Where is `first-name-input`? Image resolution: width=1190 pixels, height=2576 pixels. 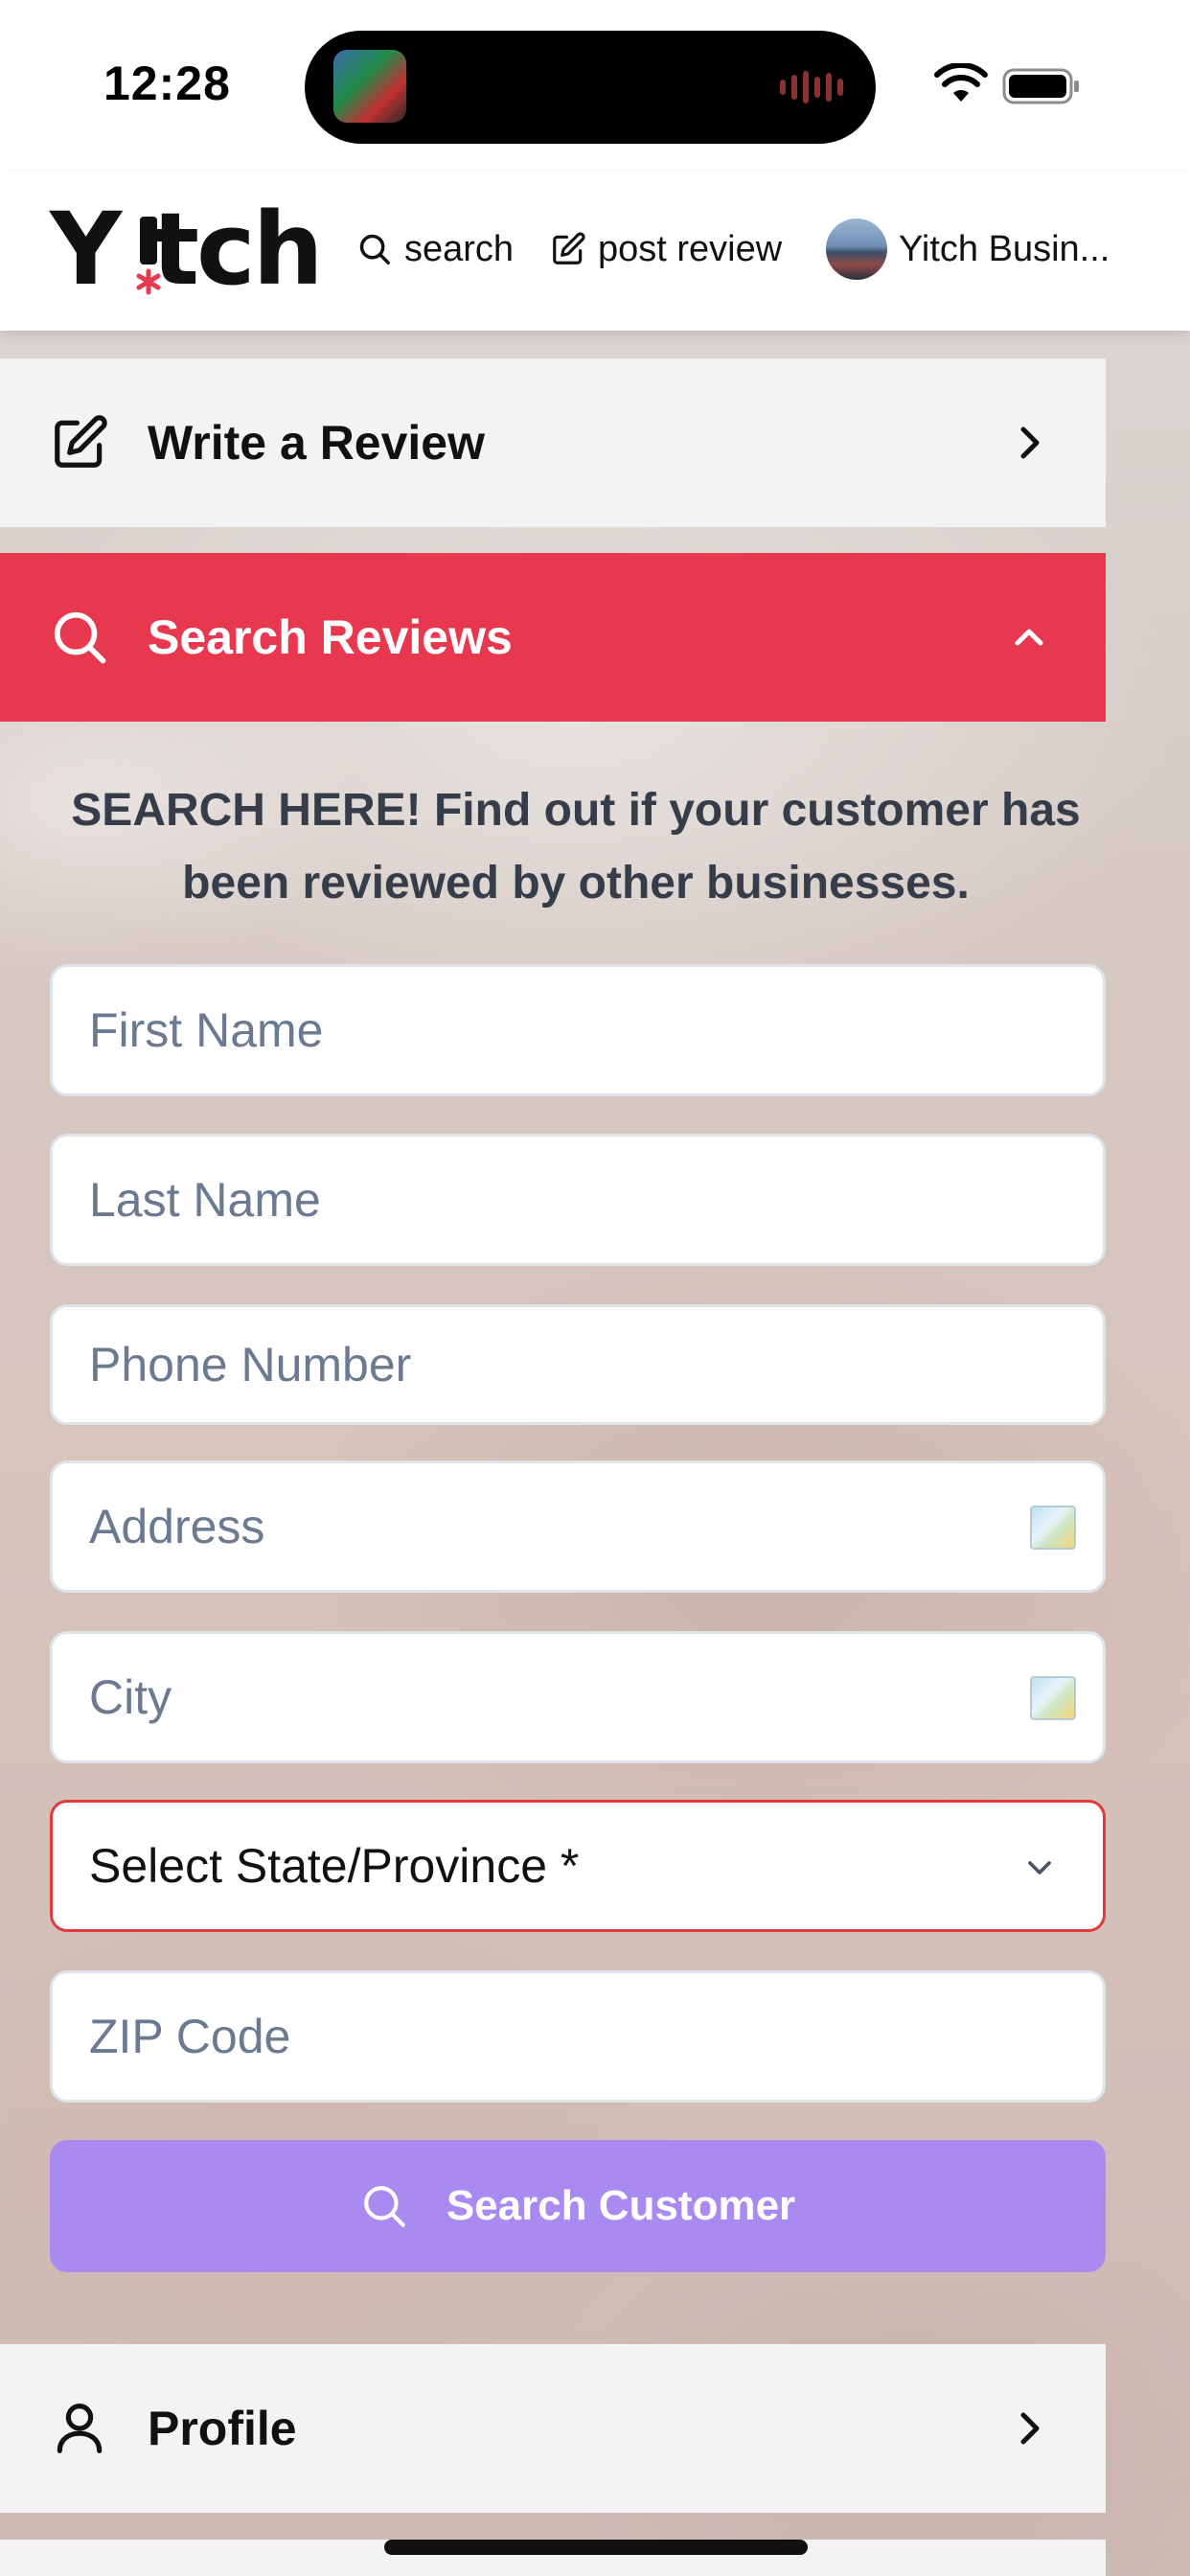
first-name-input is located at coordinates (578, 1030).